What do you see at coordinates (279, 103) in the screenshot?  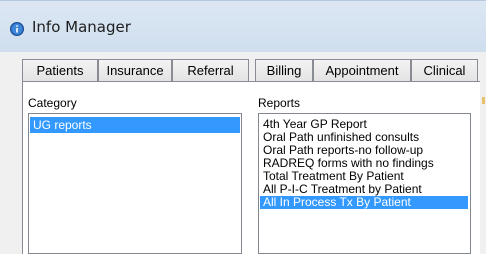 I see `reports-label: Reports` at bounding box center [279, 103].